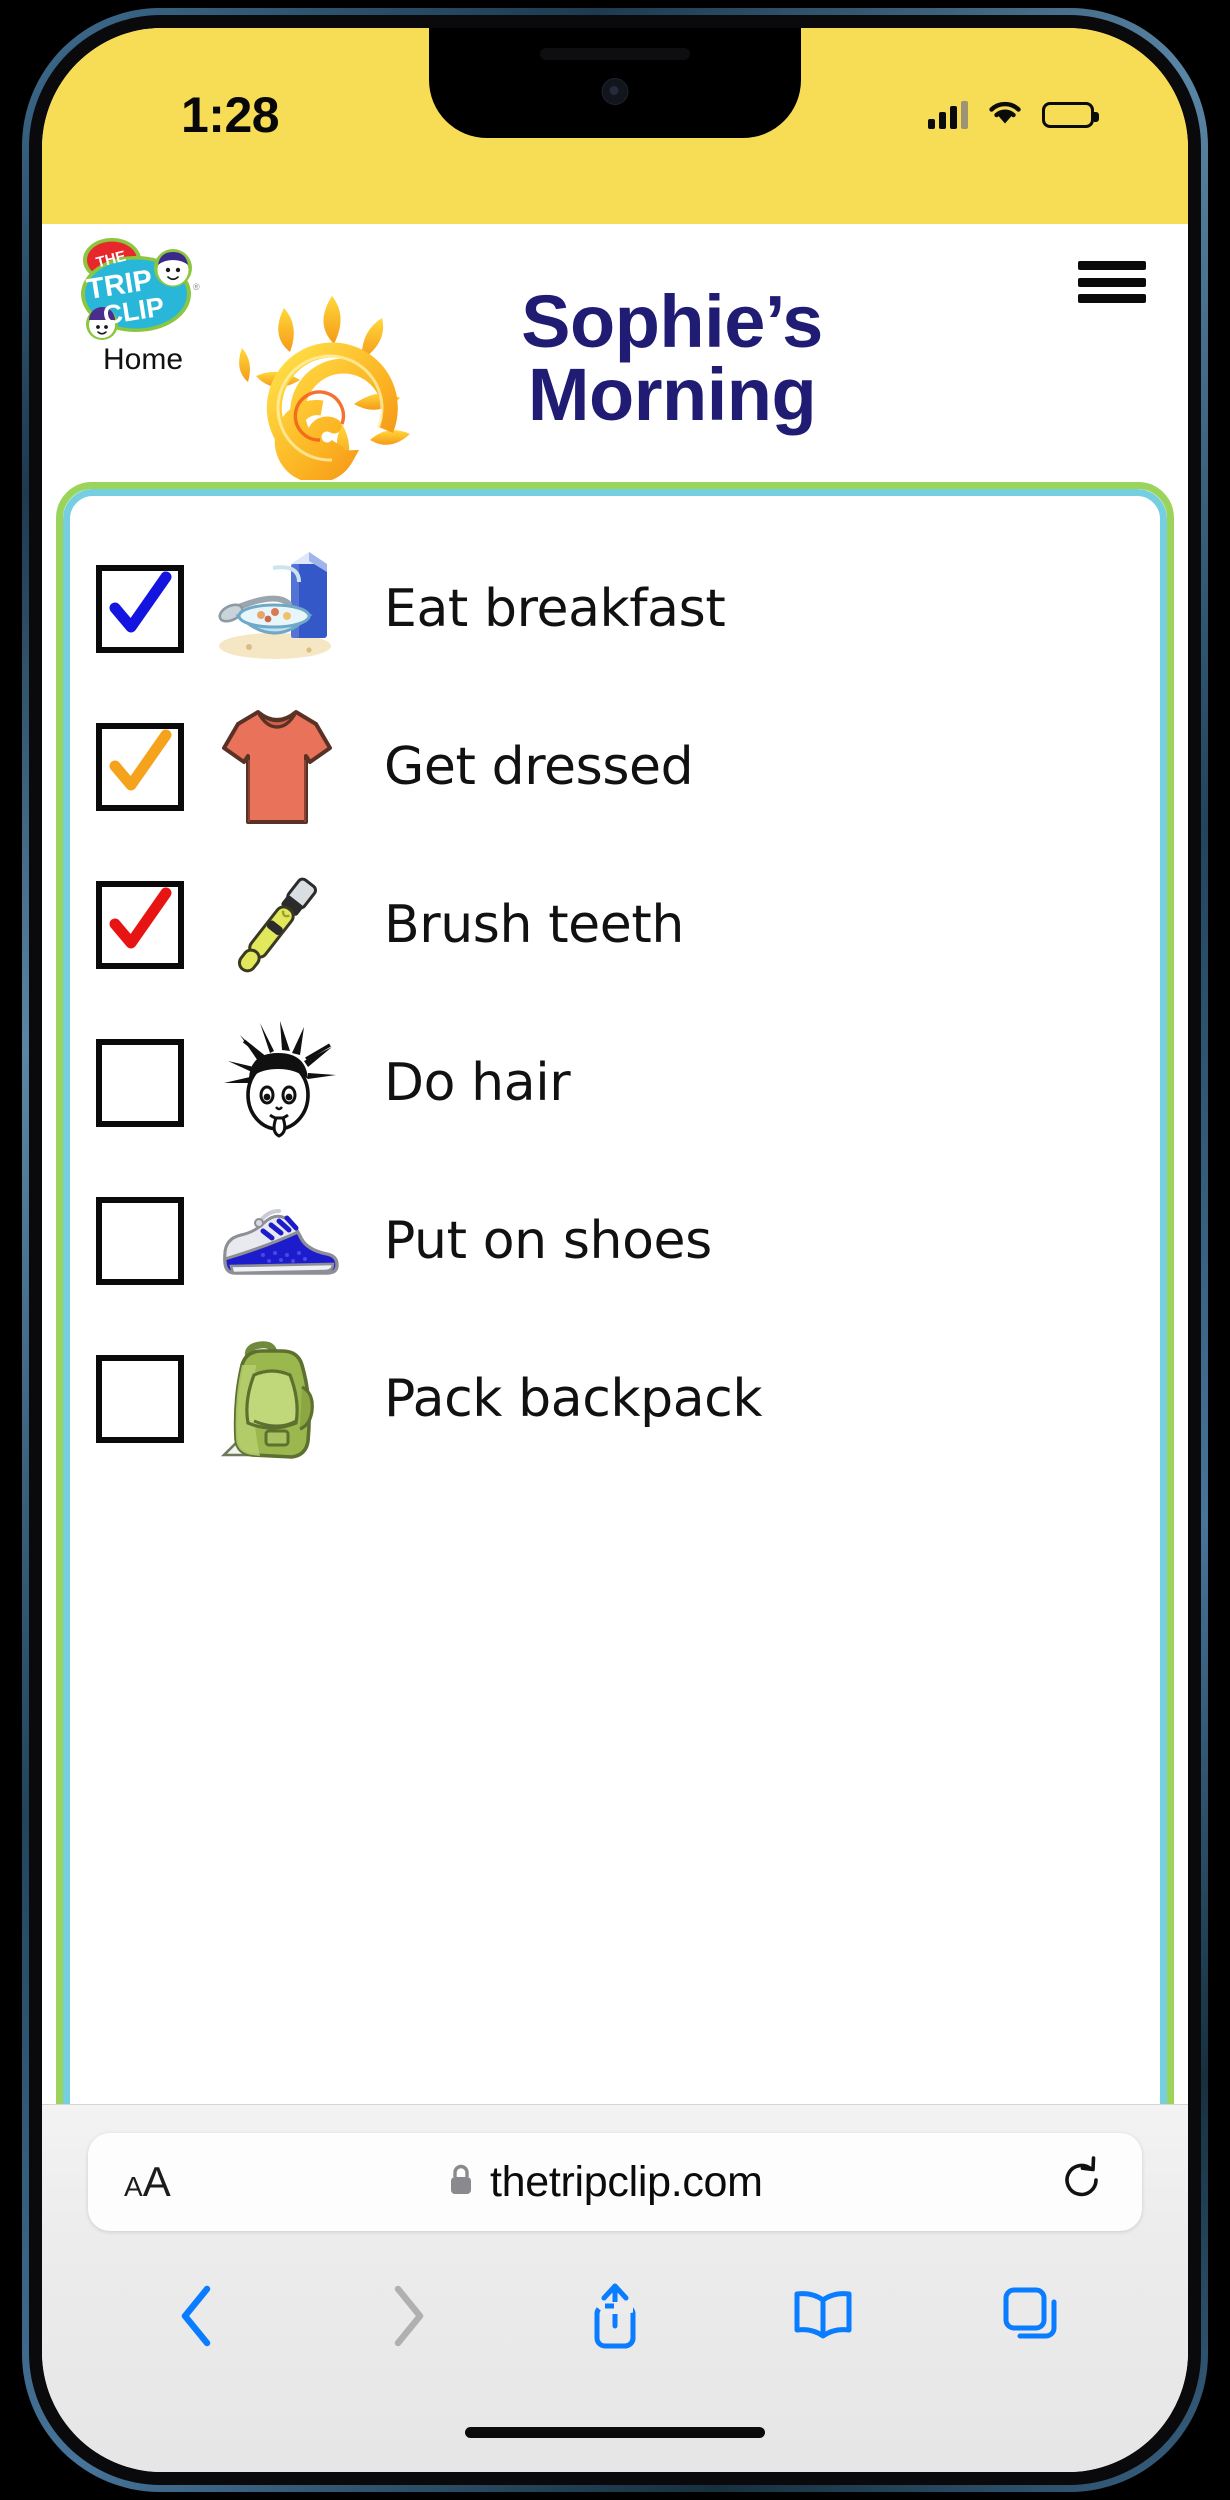 The height and width of the screenshot is (2500, 1230). Describe the element at coordinates (277, 767) in the screenshot. I see `tshirt-icon` at that location.